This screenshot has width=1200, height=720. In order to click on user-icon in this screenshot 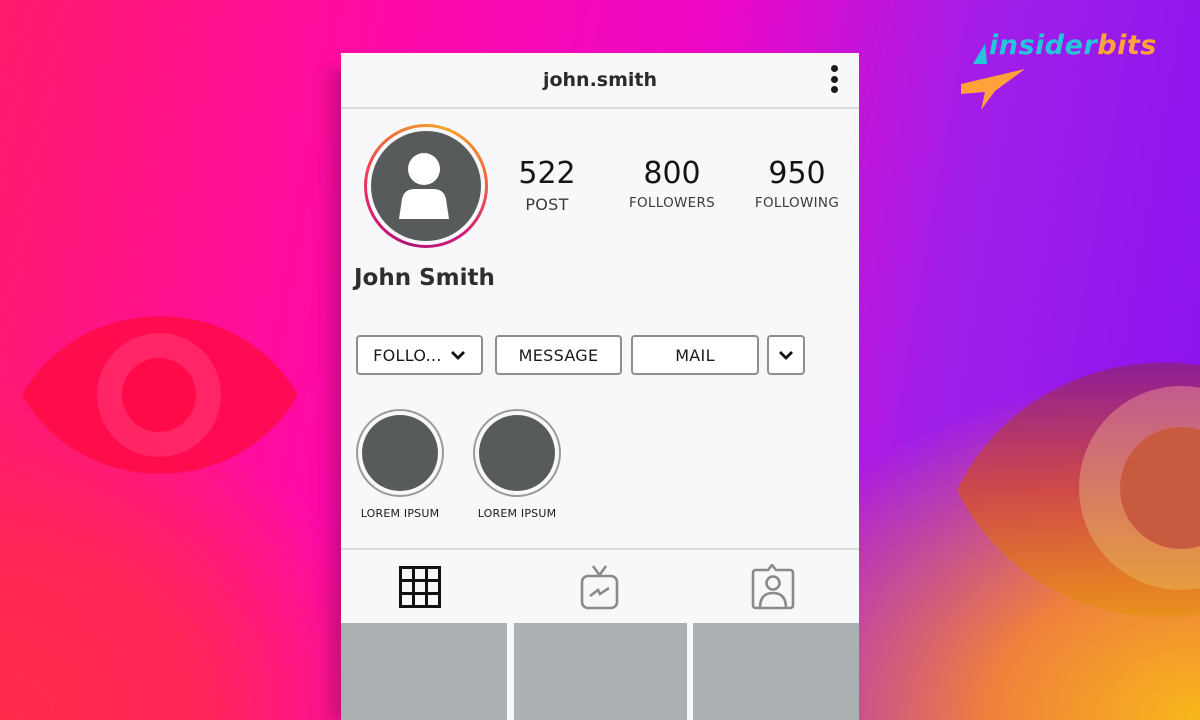, I will do `click(424, 186)`.